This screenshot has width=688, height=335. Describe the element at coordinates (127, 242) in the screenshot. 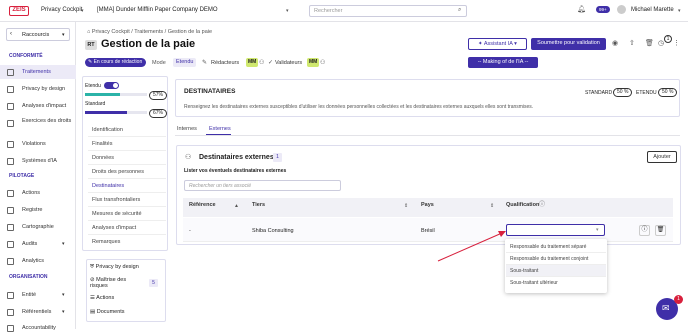

I see `nav-remarques: Remarques` at that location.